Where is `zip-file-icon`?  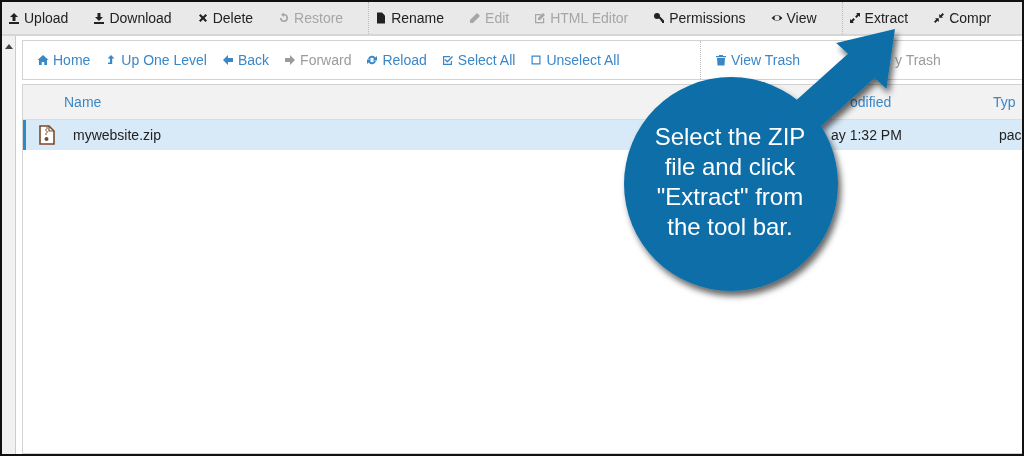 zip-file-icon is located at coordinates (46, 135).